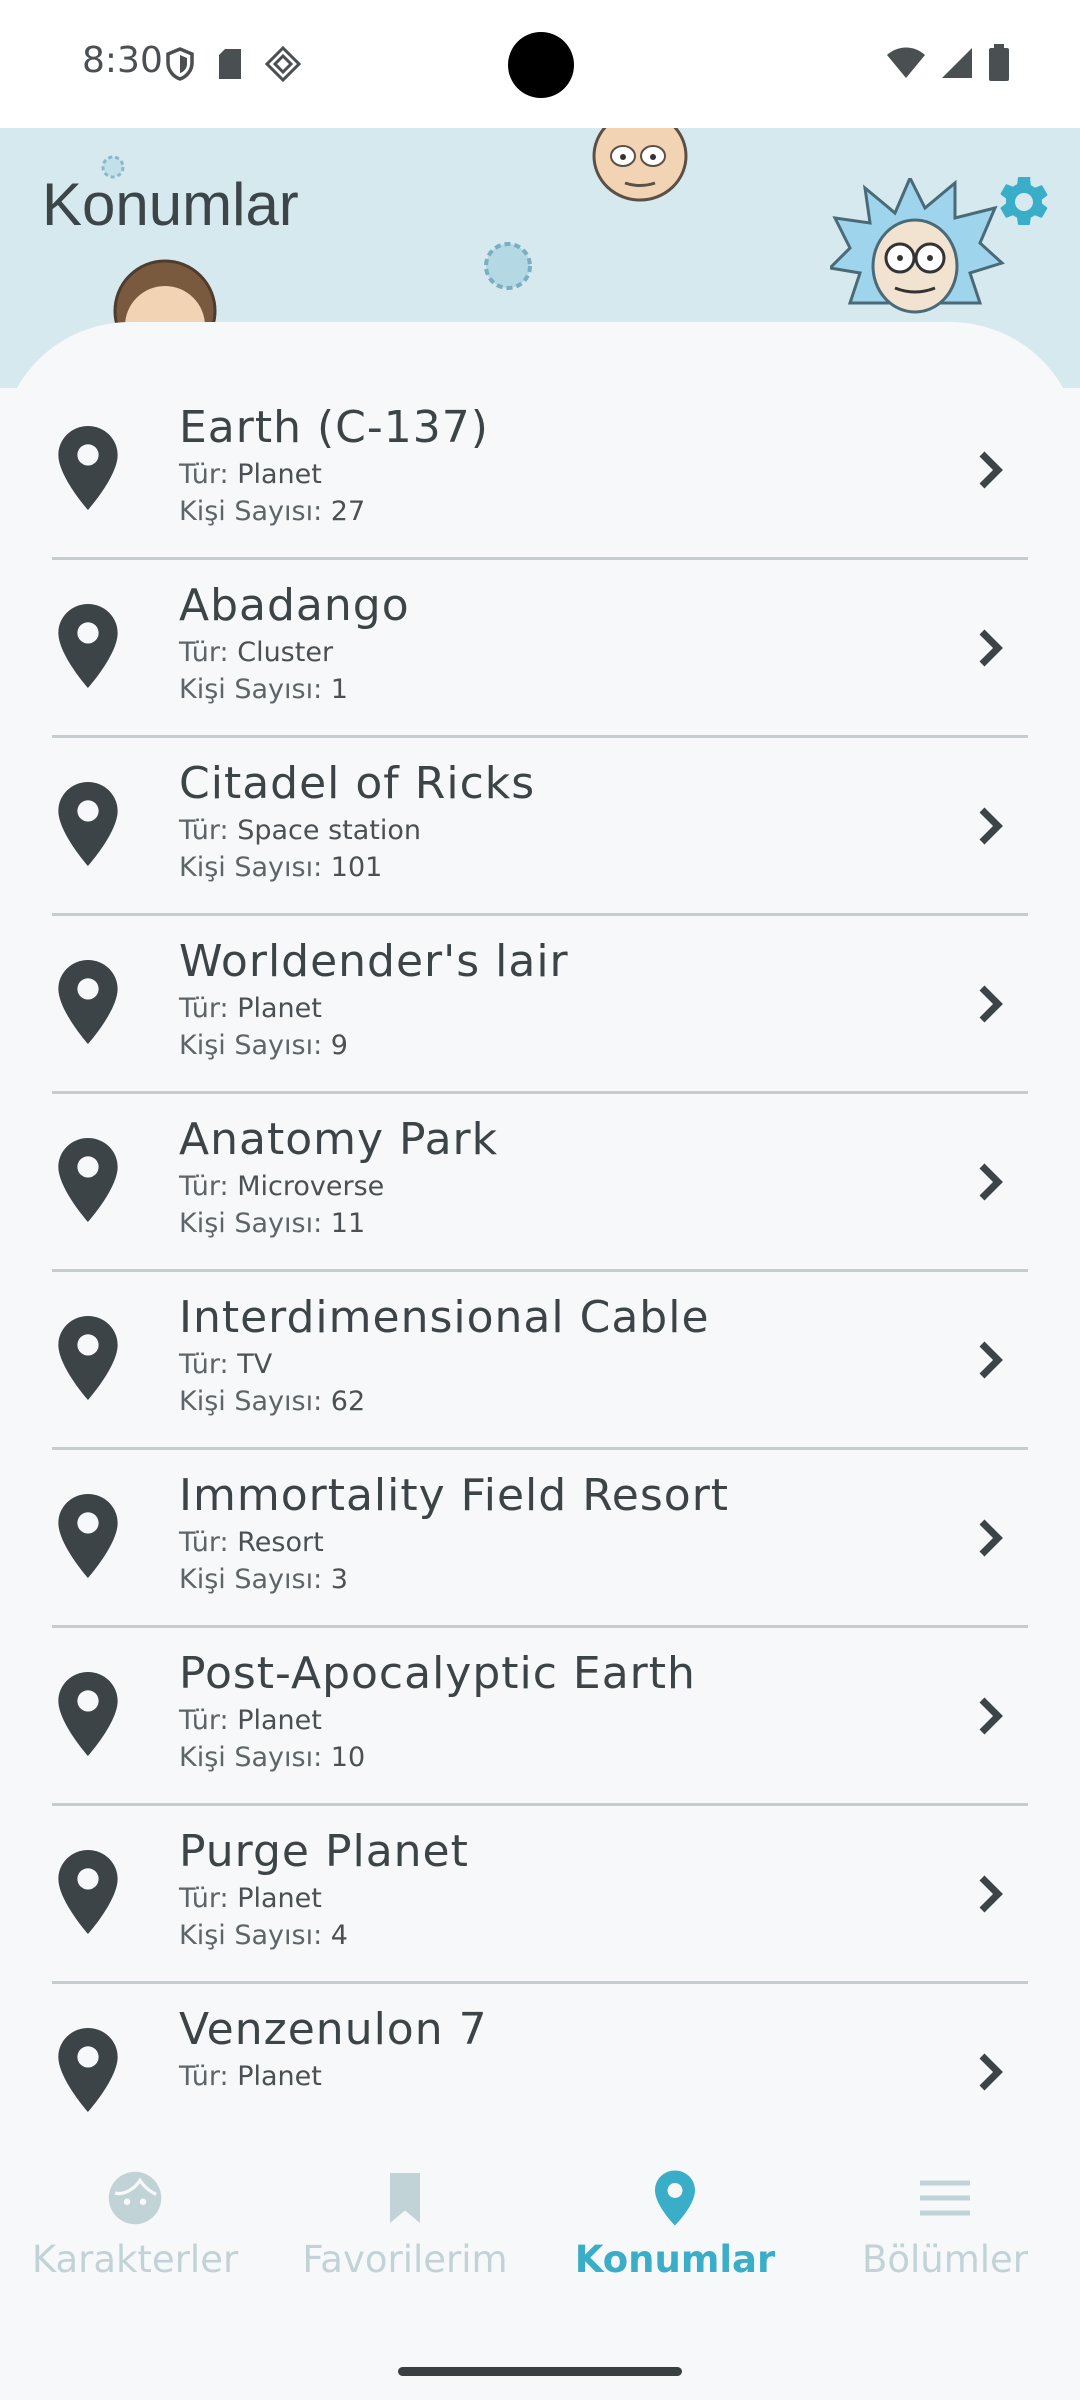 The width and height of the screenshot is (1080, 2400). What do you see at coordinates (230, 64) in the screenshot?
I see `sd-card-icon` at bounding box center [230, 64].